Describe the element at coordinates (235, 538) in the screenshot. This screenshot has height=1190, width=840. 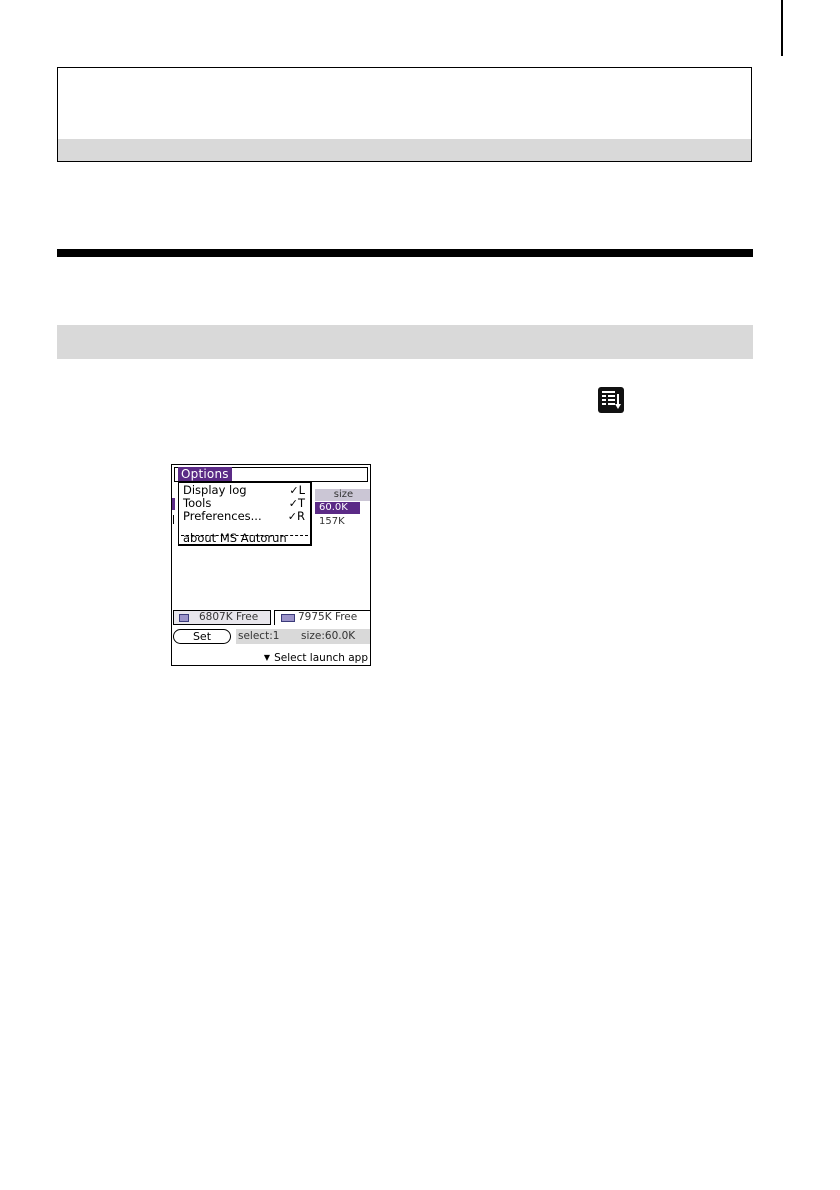
I see `menu-item-about: about MS Autorun` at that location.